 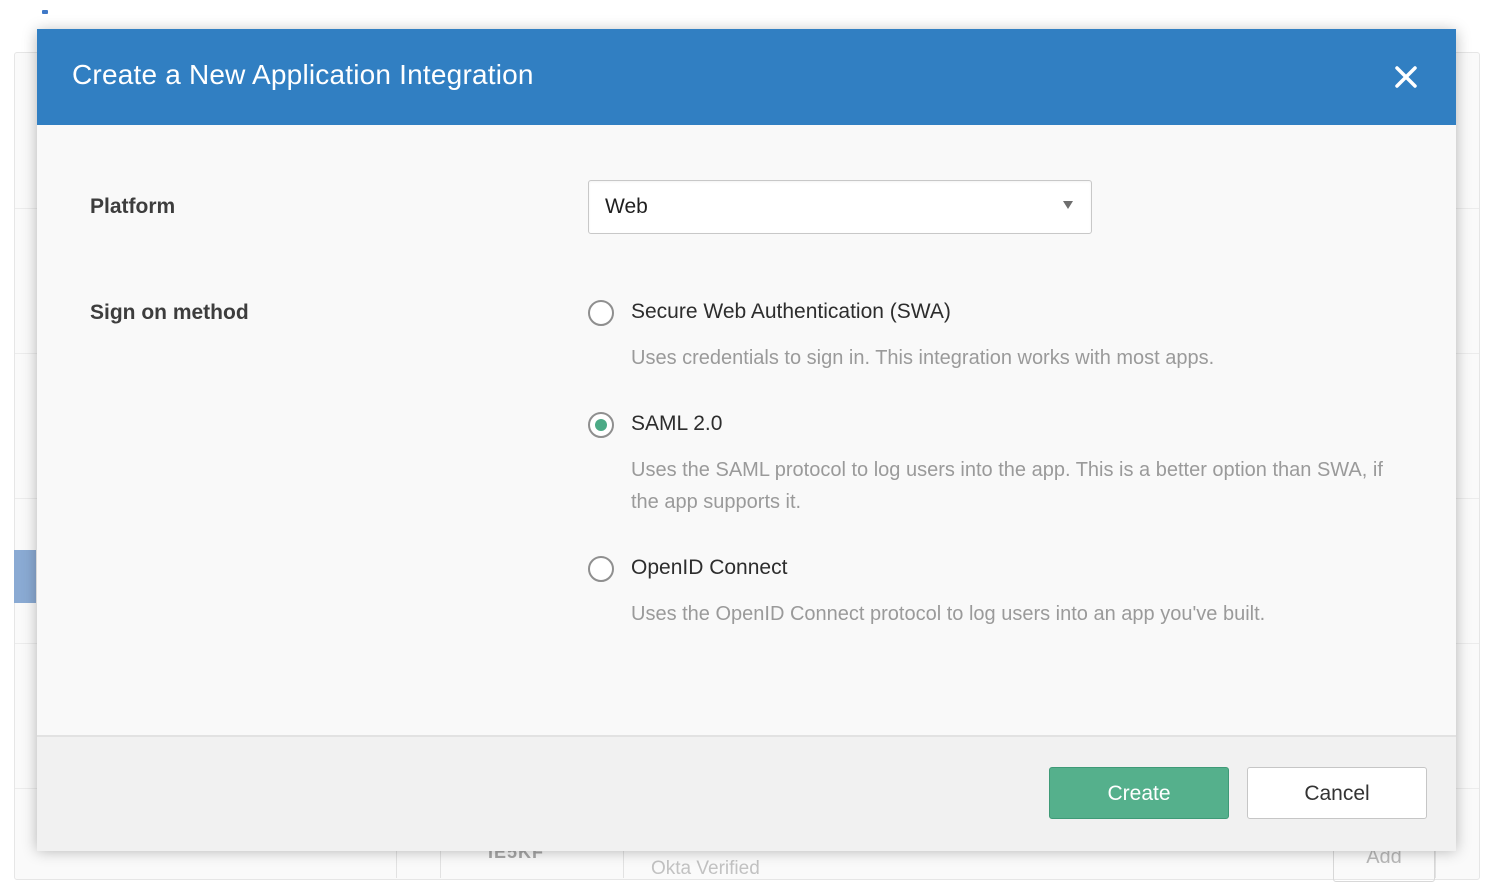 What do you see at coordinates (1337, 793) in the screenshot?
I see `cancel-button: Cancel` at bounding box center [1337, 793].